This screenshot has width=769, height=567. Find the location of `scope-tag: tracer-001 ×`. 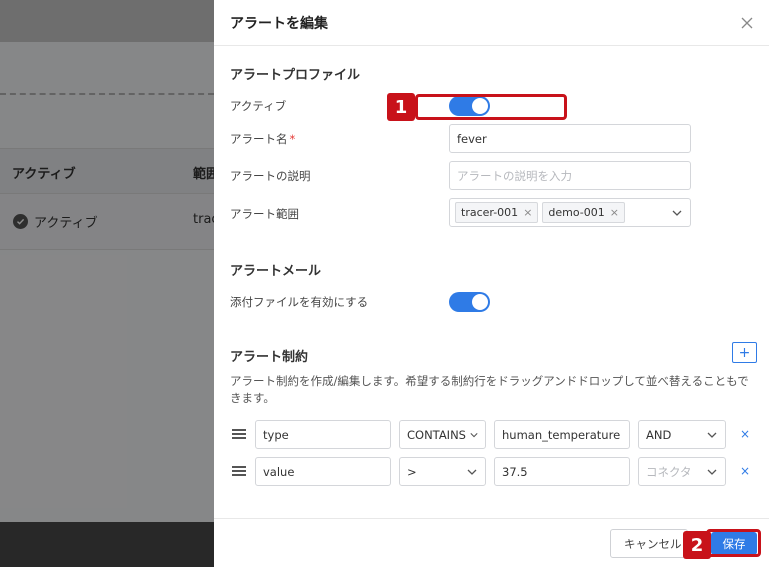

scope-tag: tracer-001 × is located at coordinates (497, 212).